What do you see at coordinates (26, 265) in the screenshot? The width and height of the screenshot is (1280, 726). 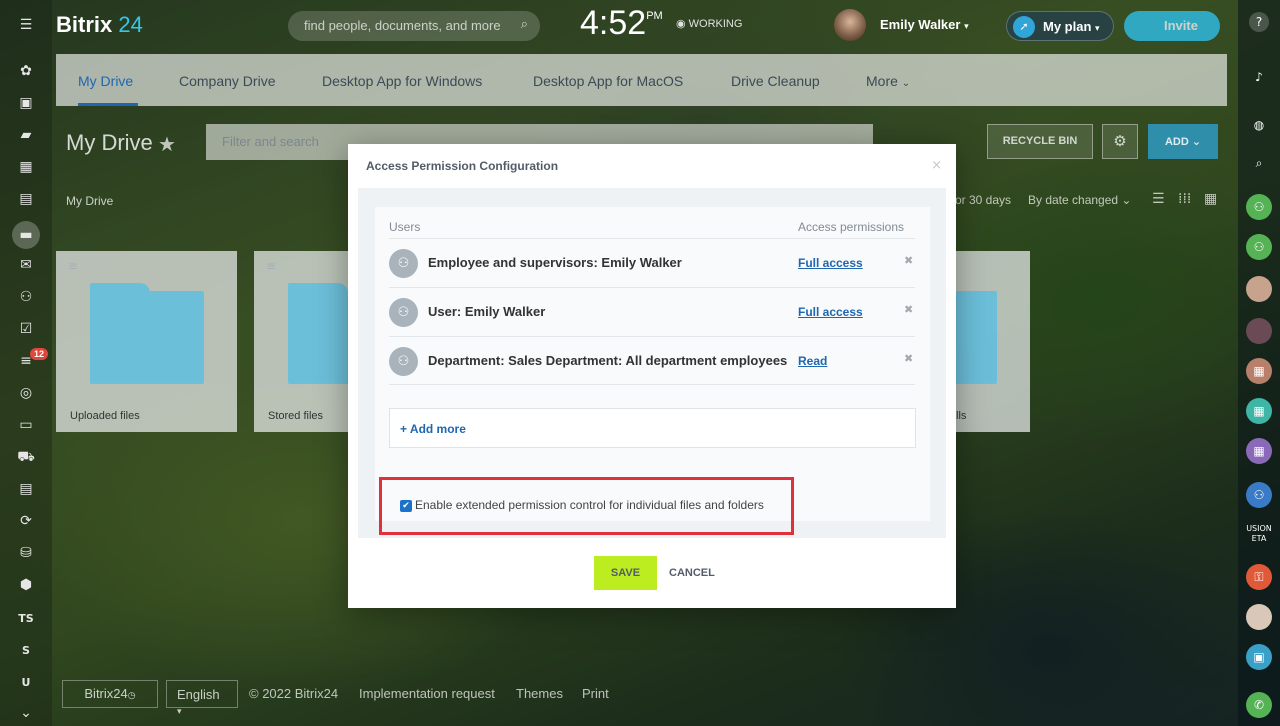 I see `mail-icon: ✉` at bounding box center [26, 265].